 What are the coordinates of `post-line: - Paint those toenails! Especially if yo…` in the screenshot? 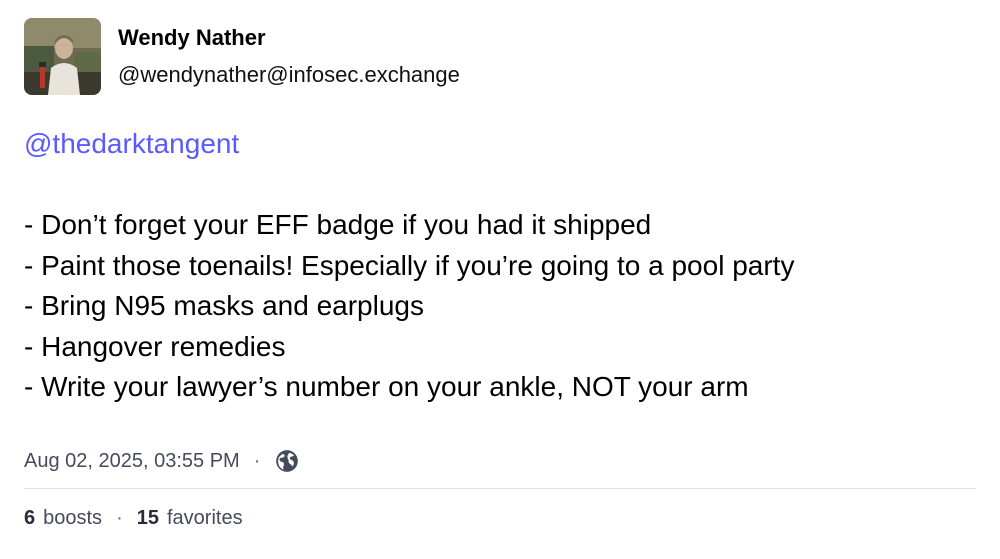 It's located at (409, 265).